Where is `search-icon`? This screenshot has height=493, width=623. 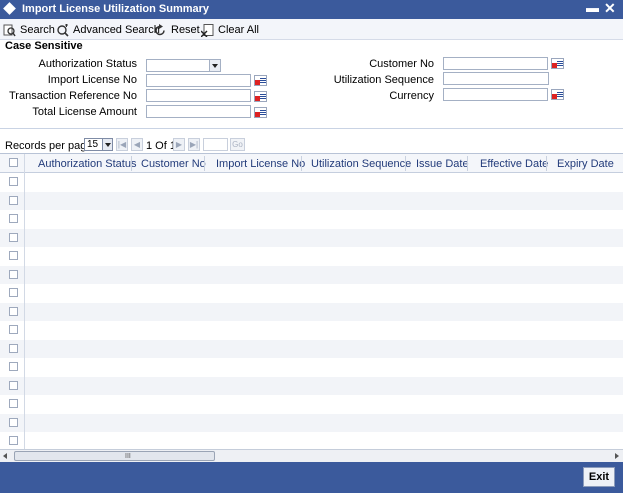 search-icon is located at coordinates (9, 30).